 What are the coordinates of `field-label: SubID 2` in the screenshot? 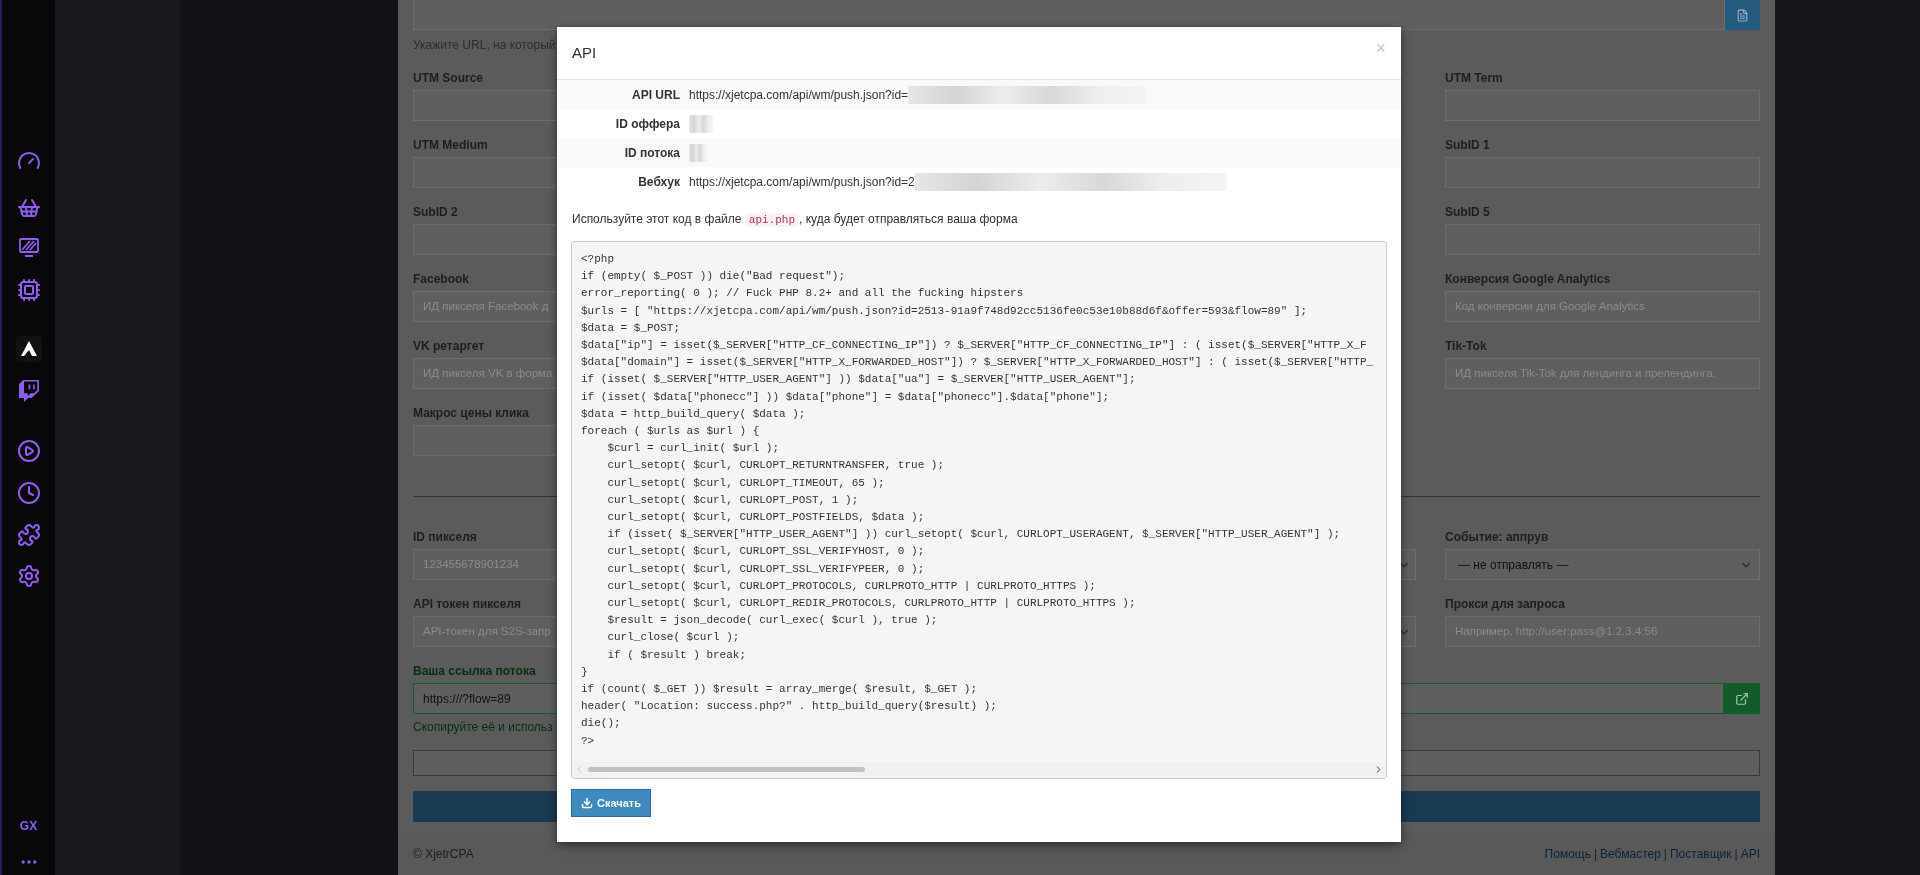 It's located at (435, 212).